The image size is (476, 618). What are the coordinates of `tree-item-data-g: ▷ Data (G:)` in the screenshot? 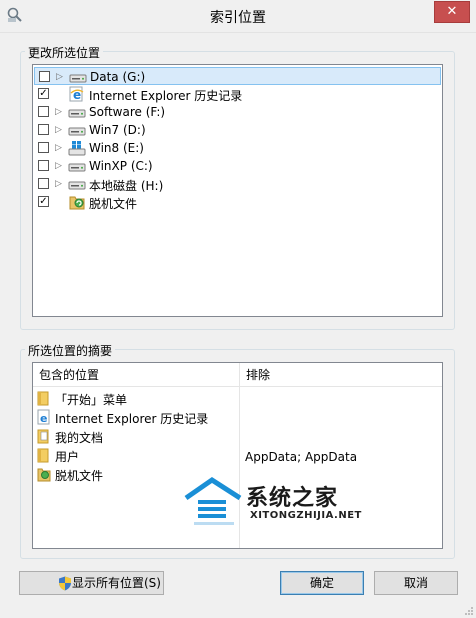 It's located at (237, 76).